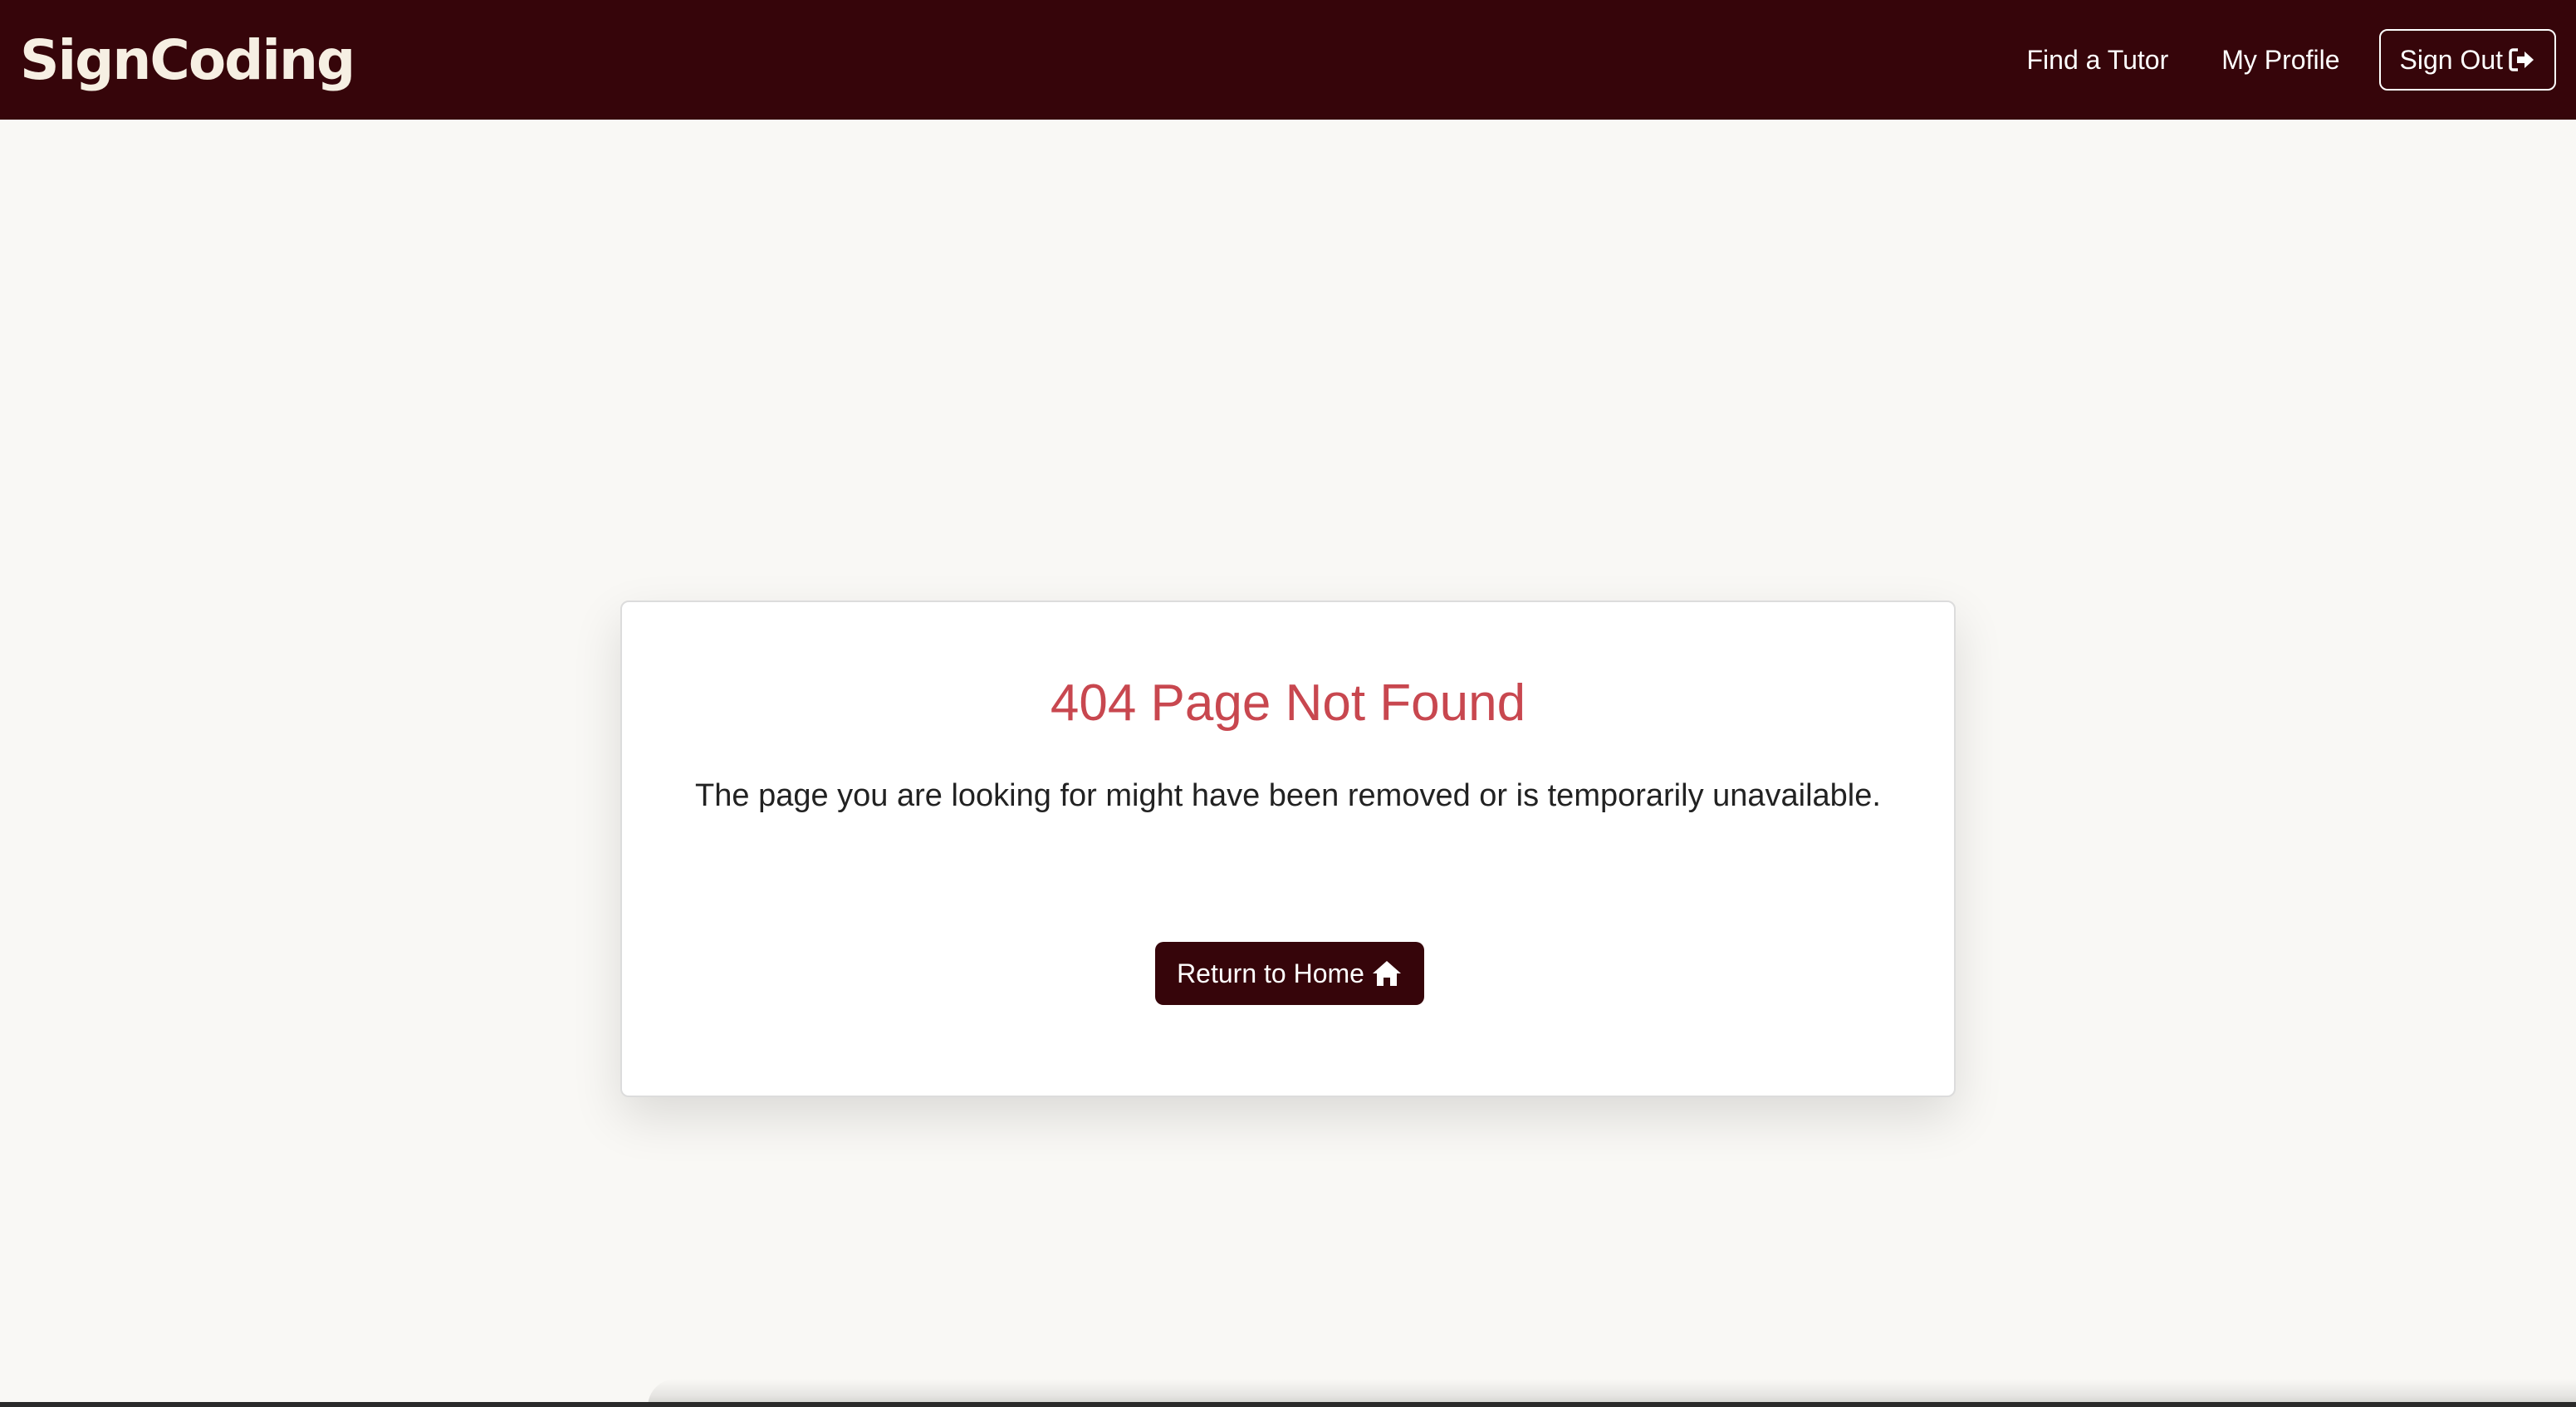 This screenshot has width=2576, height=1407. I want to click on nav-links: Find a Tutor My Profile Sign Out, so click(2291, 60).